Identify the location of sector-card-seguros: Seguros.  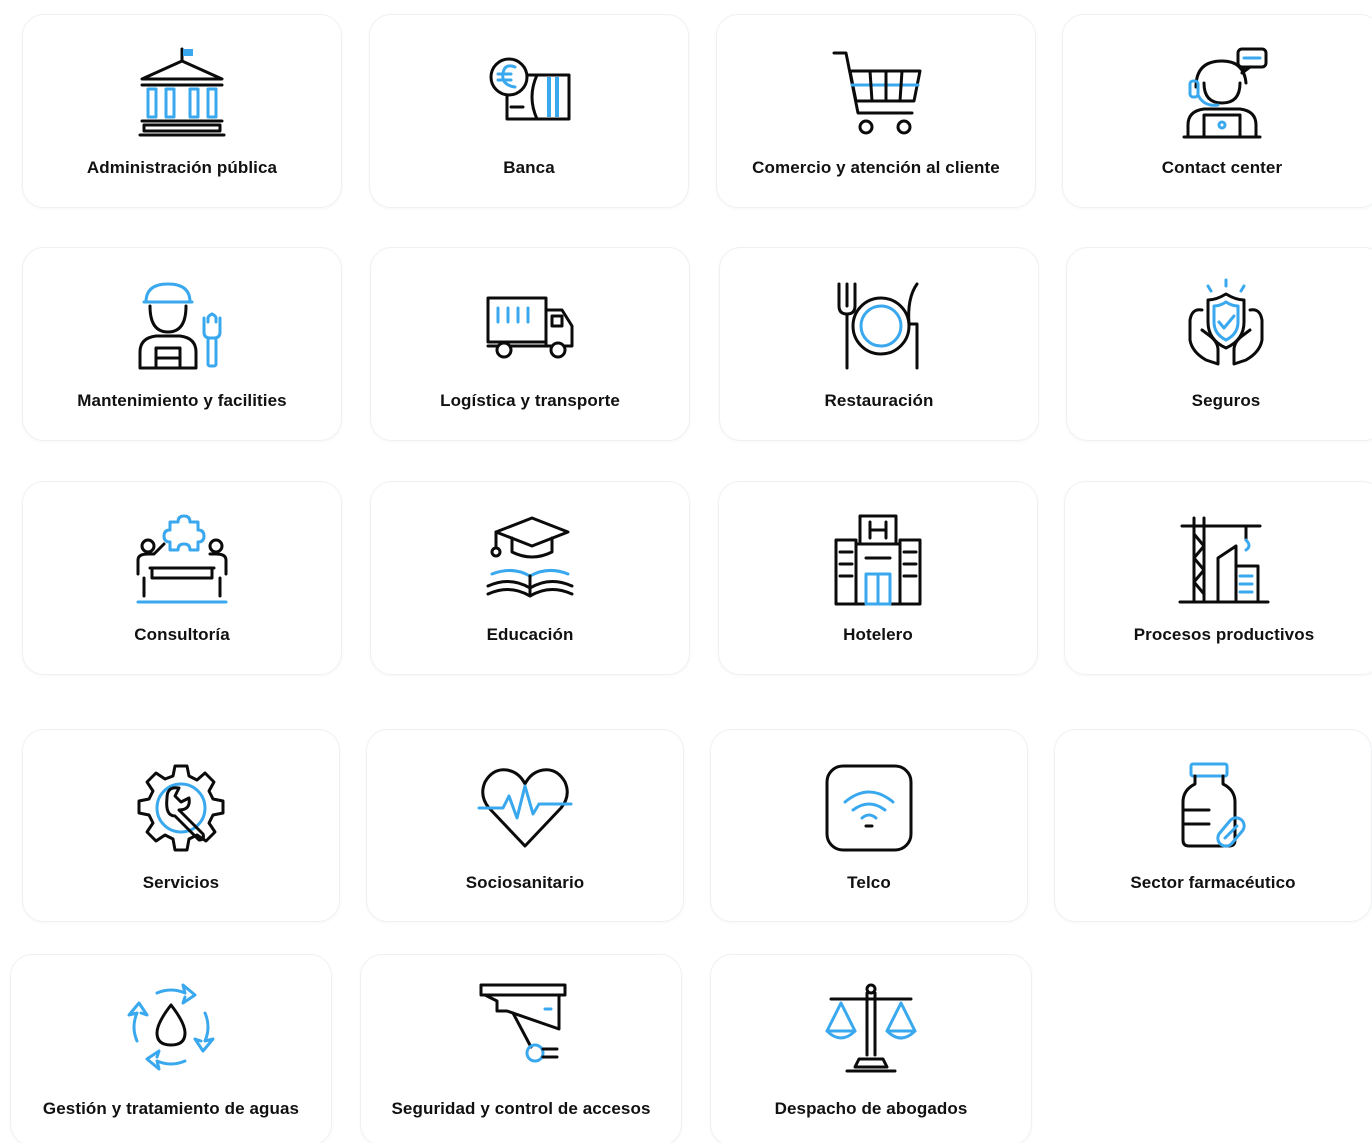
(1219, 344).